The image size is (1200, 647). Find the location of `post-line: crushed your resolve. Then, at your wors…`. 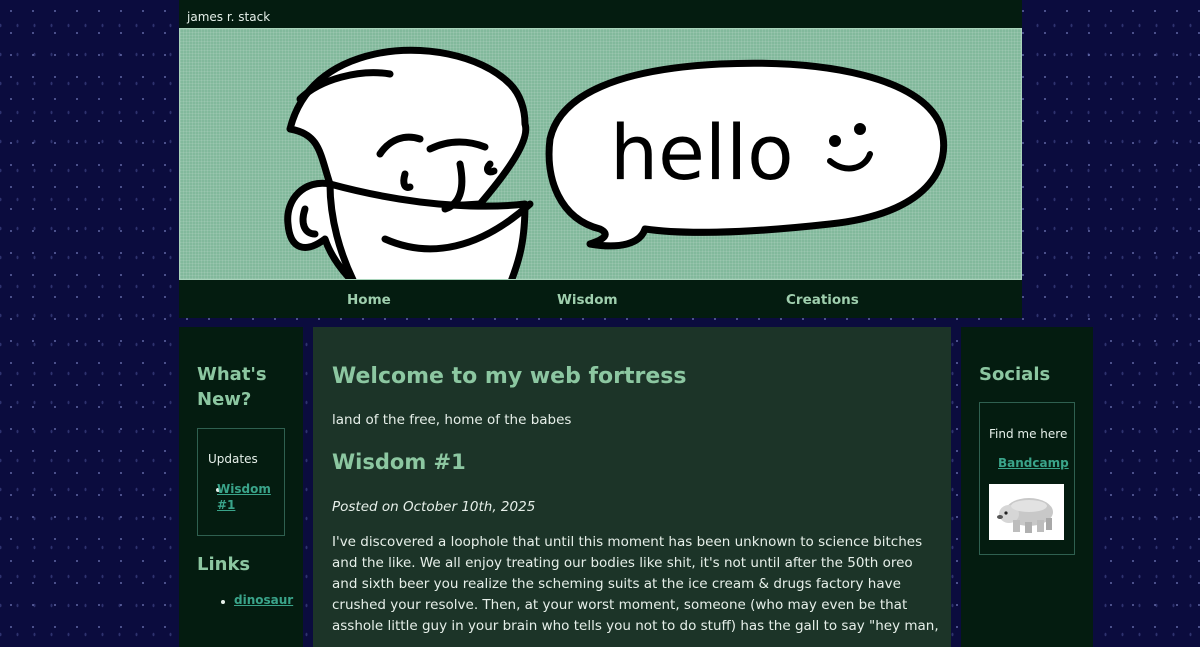

post-line: crushed your resolve. Then, at your wors… is located at coordinates (620, 605).